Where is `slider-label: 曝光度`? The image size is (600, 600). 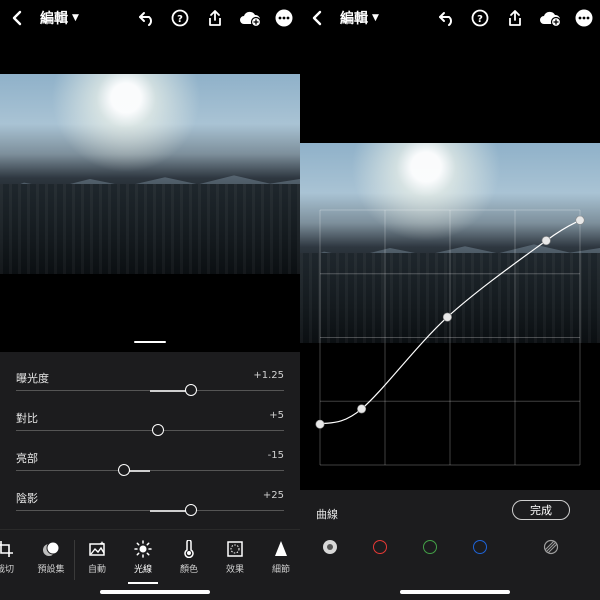 slider-label: 曝光度 is located at coordinates (32, 378).